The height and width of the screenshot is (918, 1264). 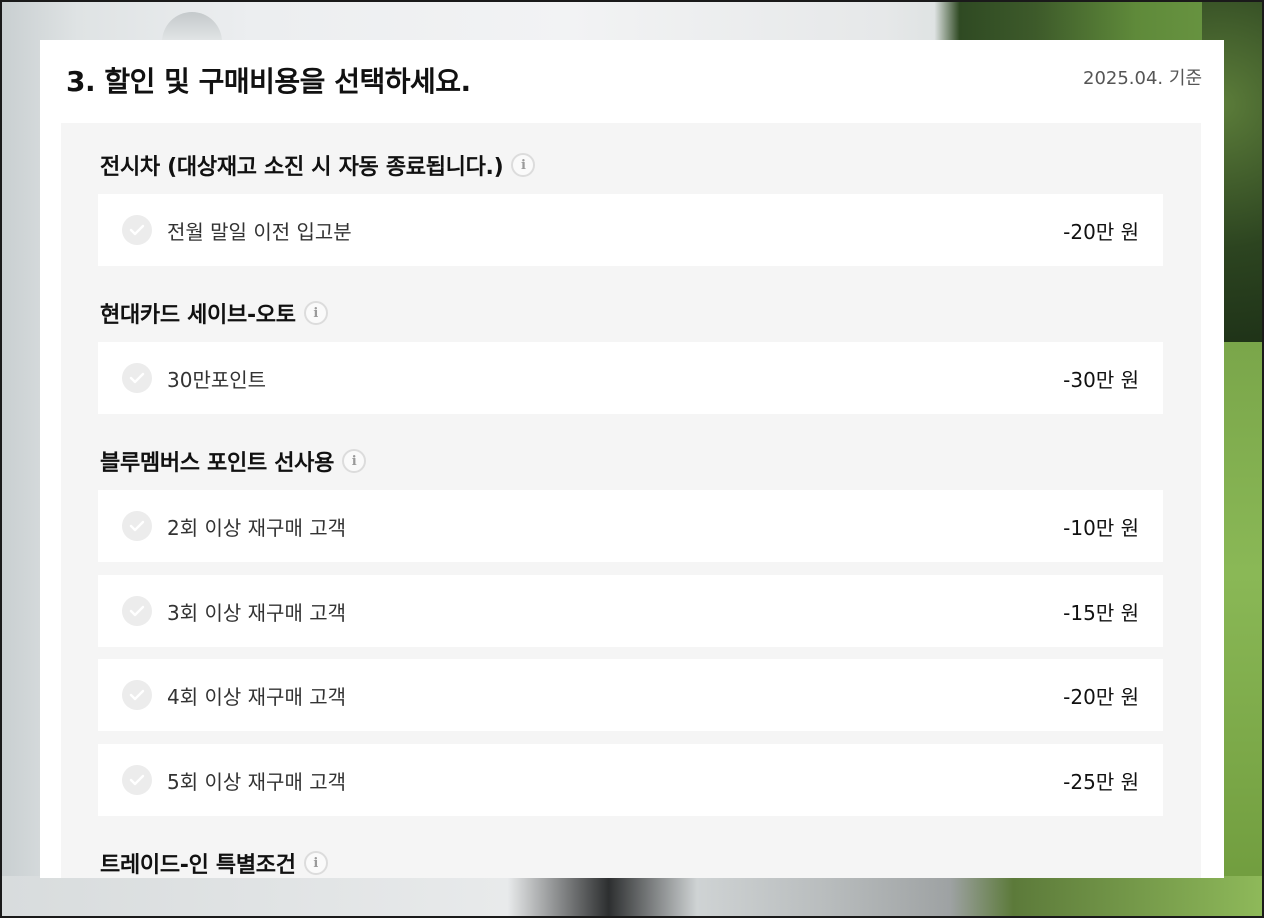 What do you see at coordinates (630, 780) in the screenshot?
I see `option-bluemembers-5: 5회 이상 재구매 고객 -25만 원` at bounding box center [630, 780].